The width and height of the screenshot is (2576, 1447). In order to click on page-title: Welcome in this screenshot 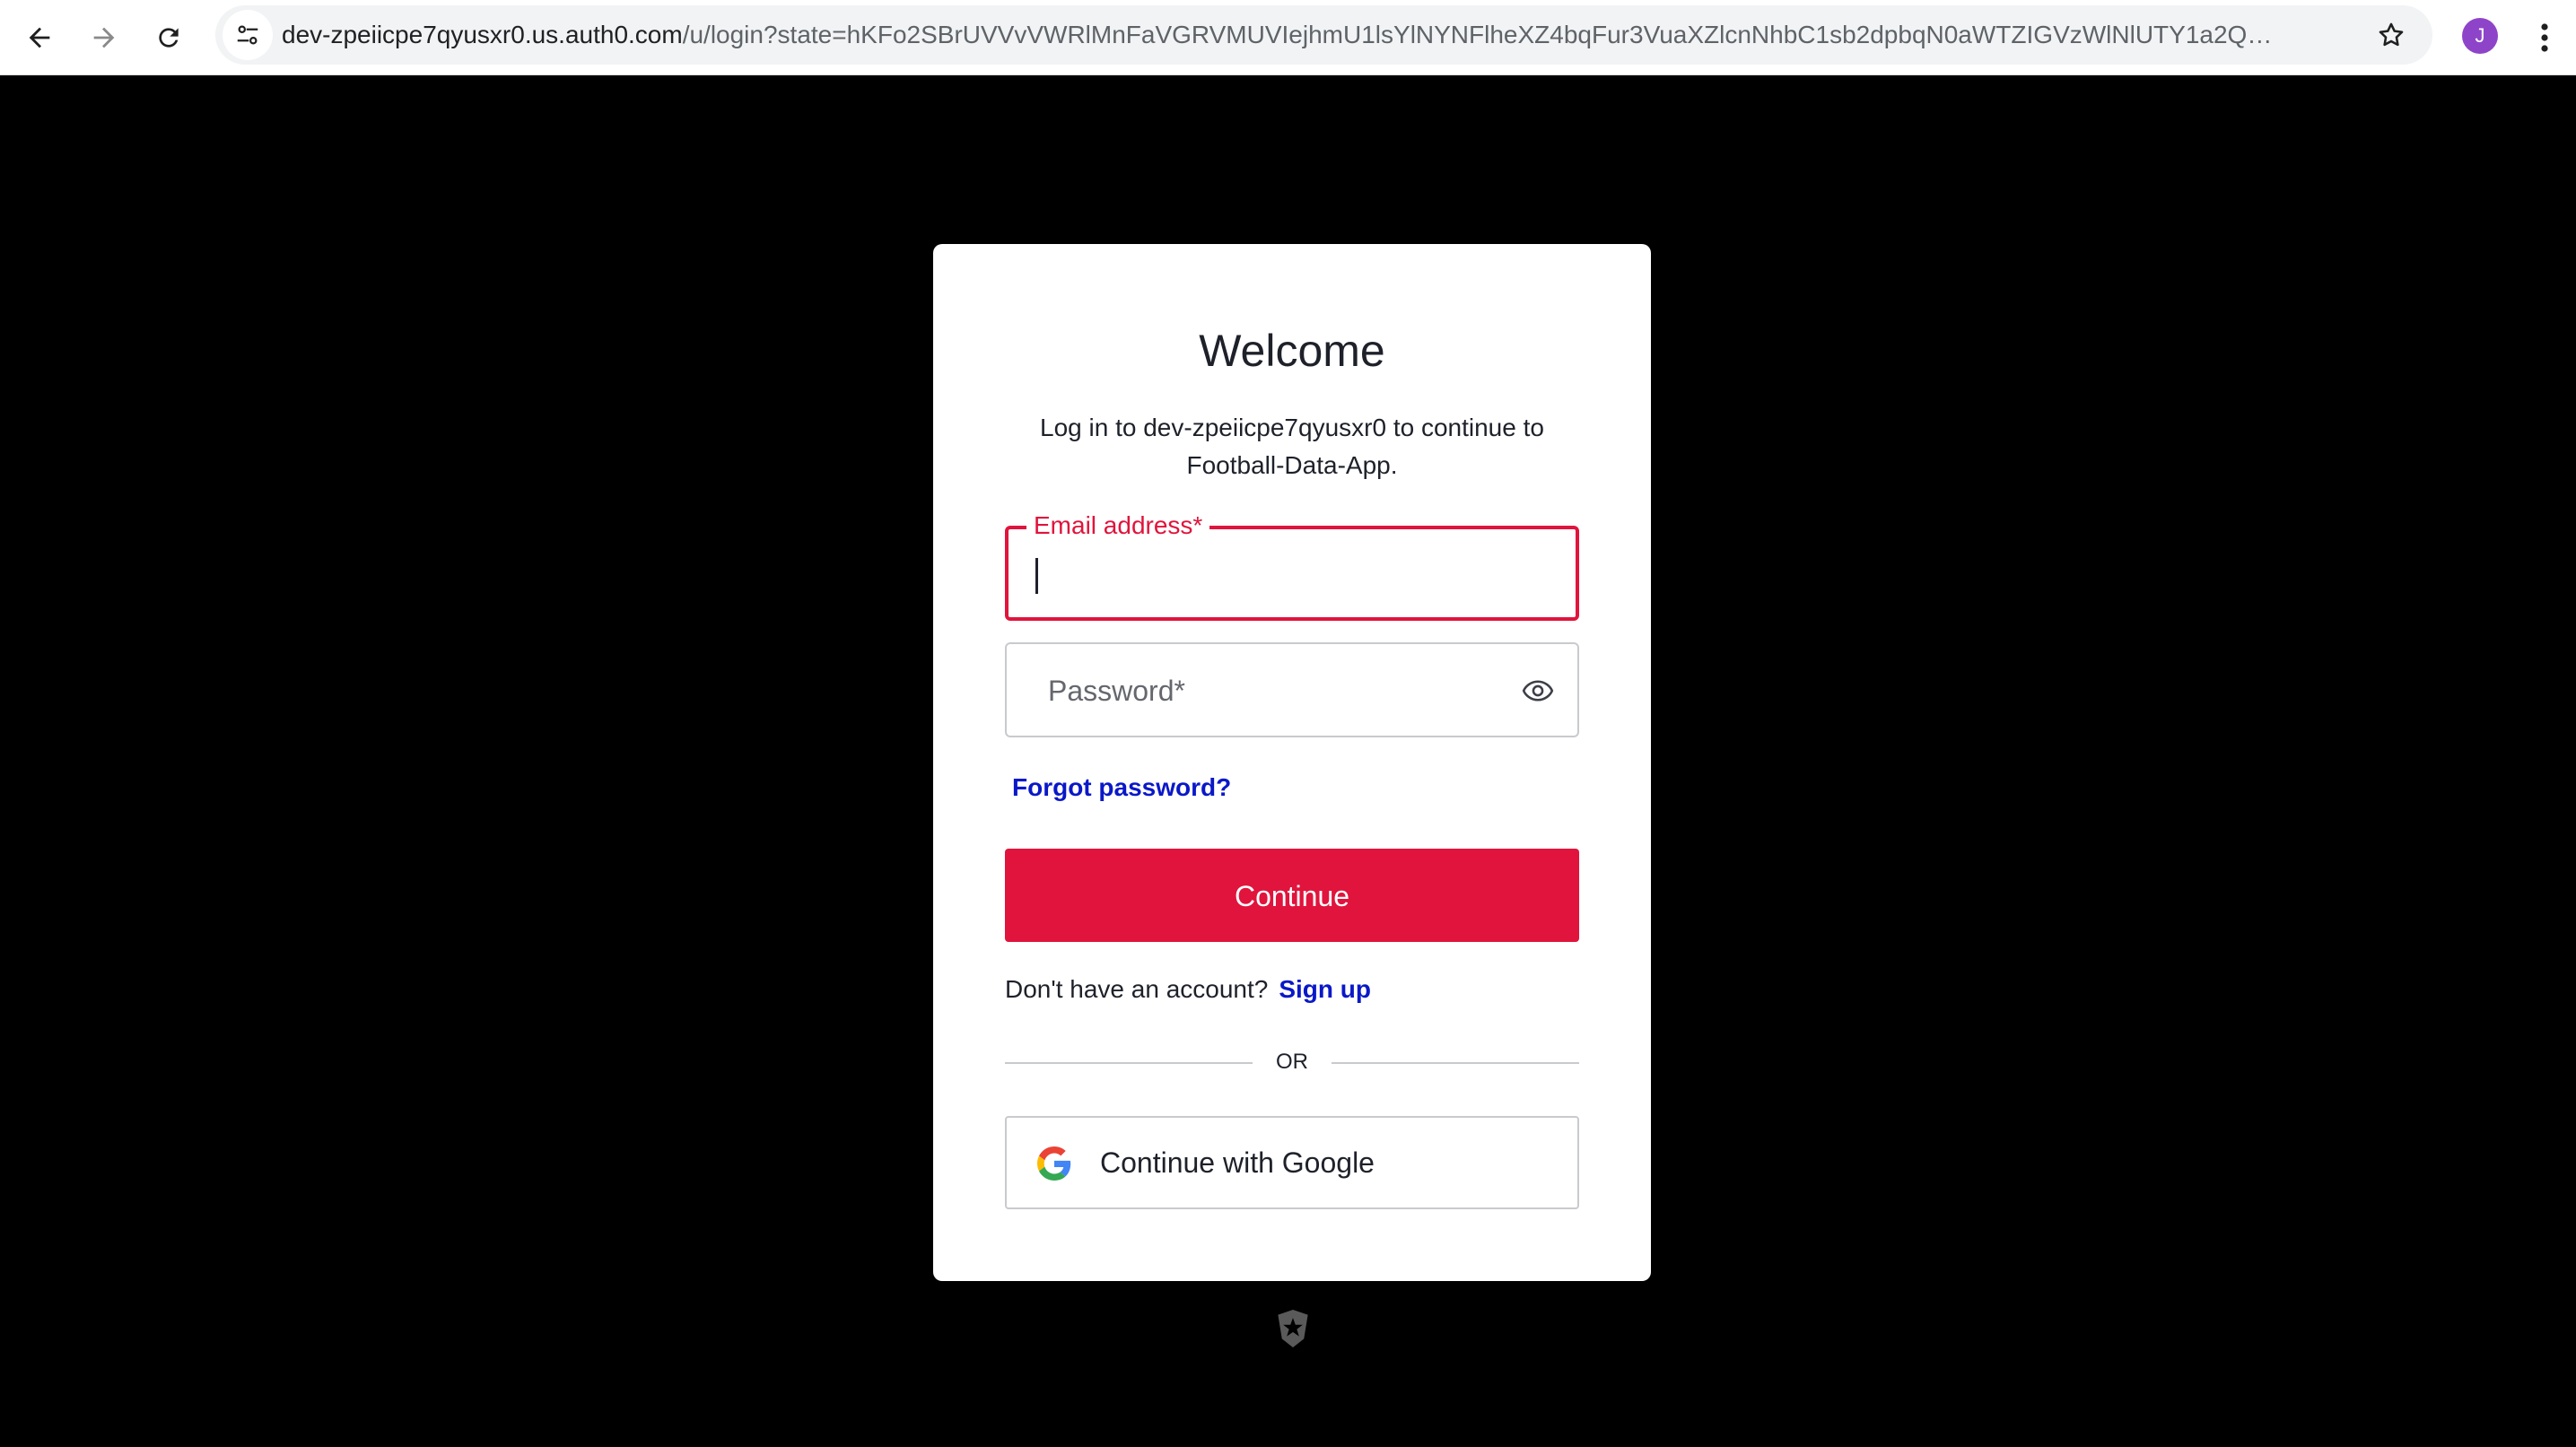, I will do `click(1292, 351)`.